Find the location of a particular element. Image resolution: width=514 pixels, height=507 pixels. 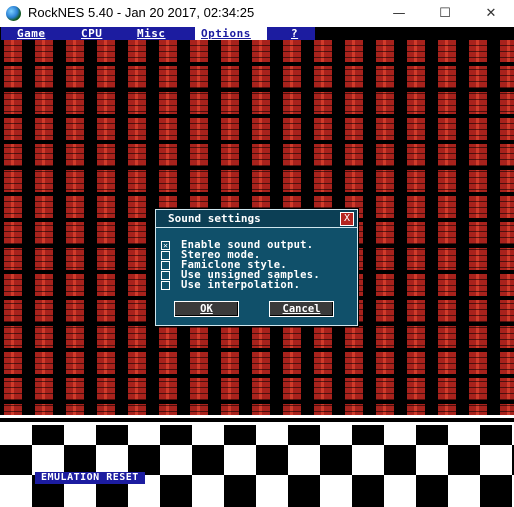

window-title: RockNES 5.40 - Jan 20 2017, 02:34:25 is located at coordinates (141, 12).